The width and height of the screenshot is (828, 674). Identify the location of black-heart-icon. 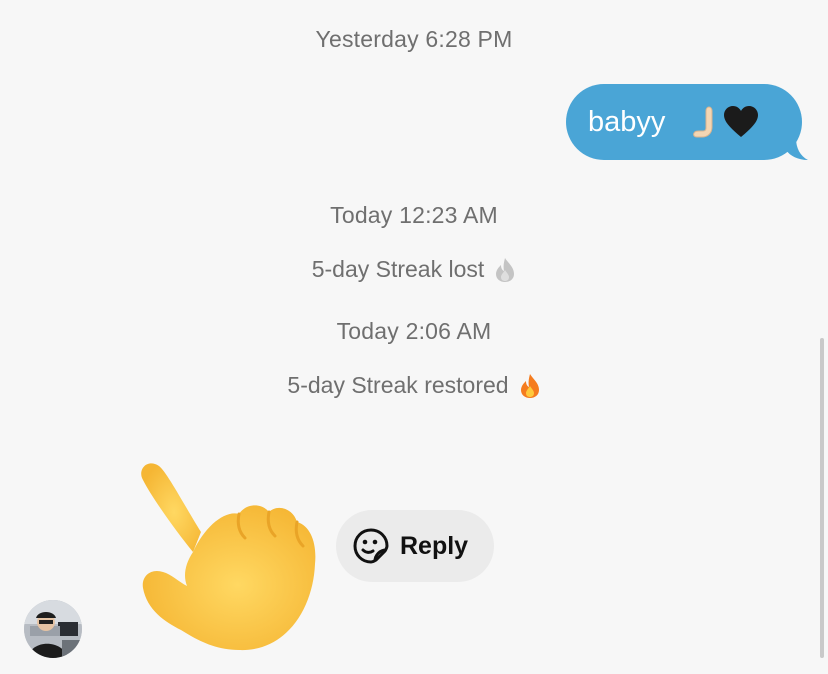
(741, 121).